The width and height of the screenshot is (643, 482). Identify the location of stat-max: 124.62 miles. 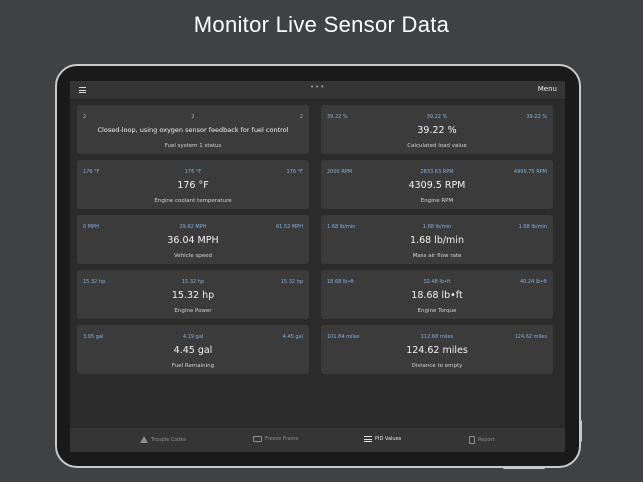
(530, 337).